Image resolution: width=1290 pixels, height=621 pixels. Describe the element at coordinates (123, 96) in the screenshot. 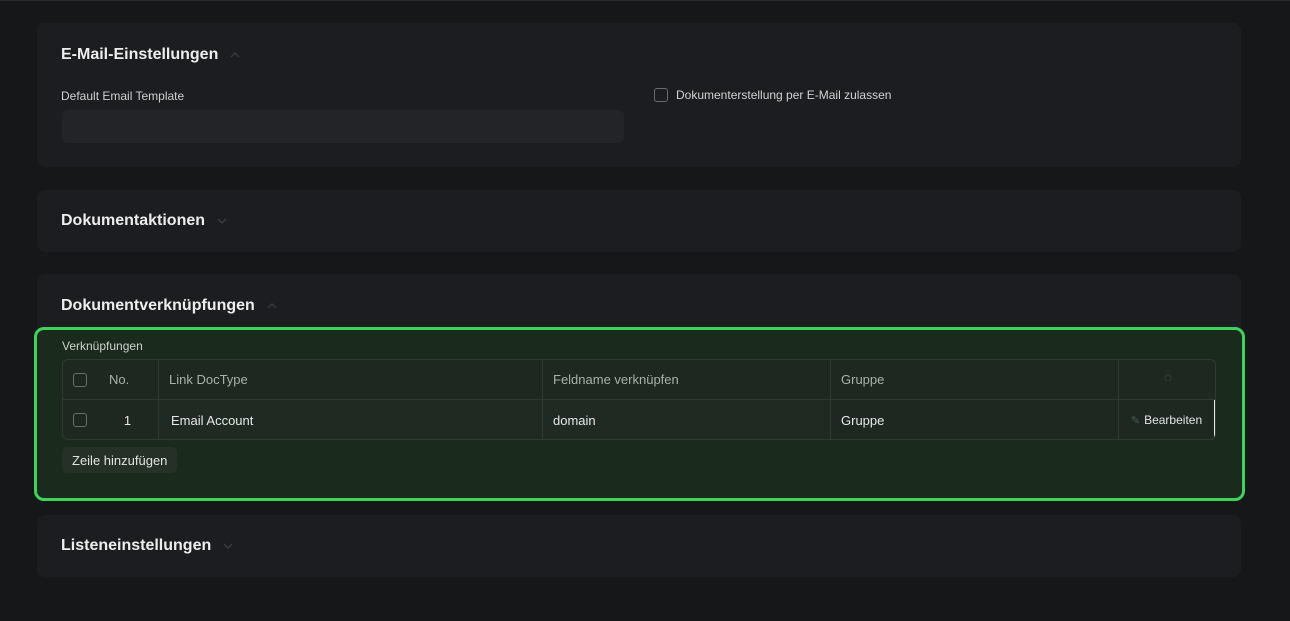

I see `default-email-template-label: Default Email Template` at that location.